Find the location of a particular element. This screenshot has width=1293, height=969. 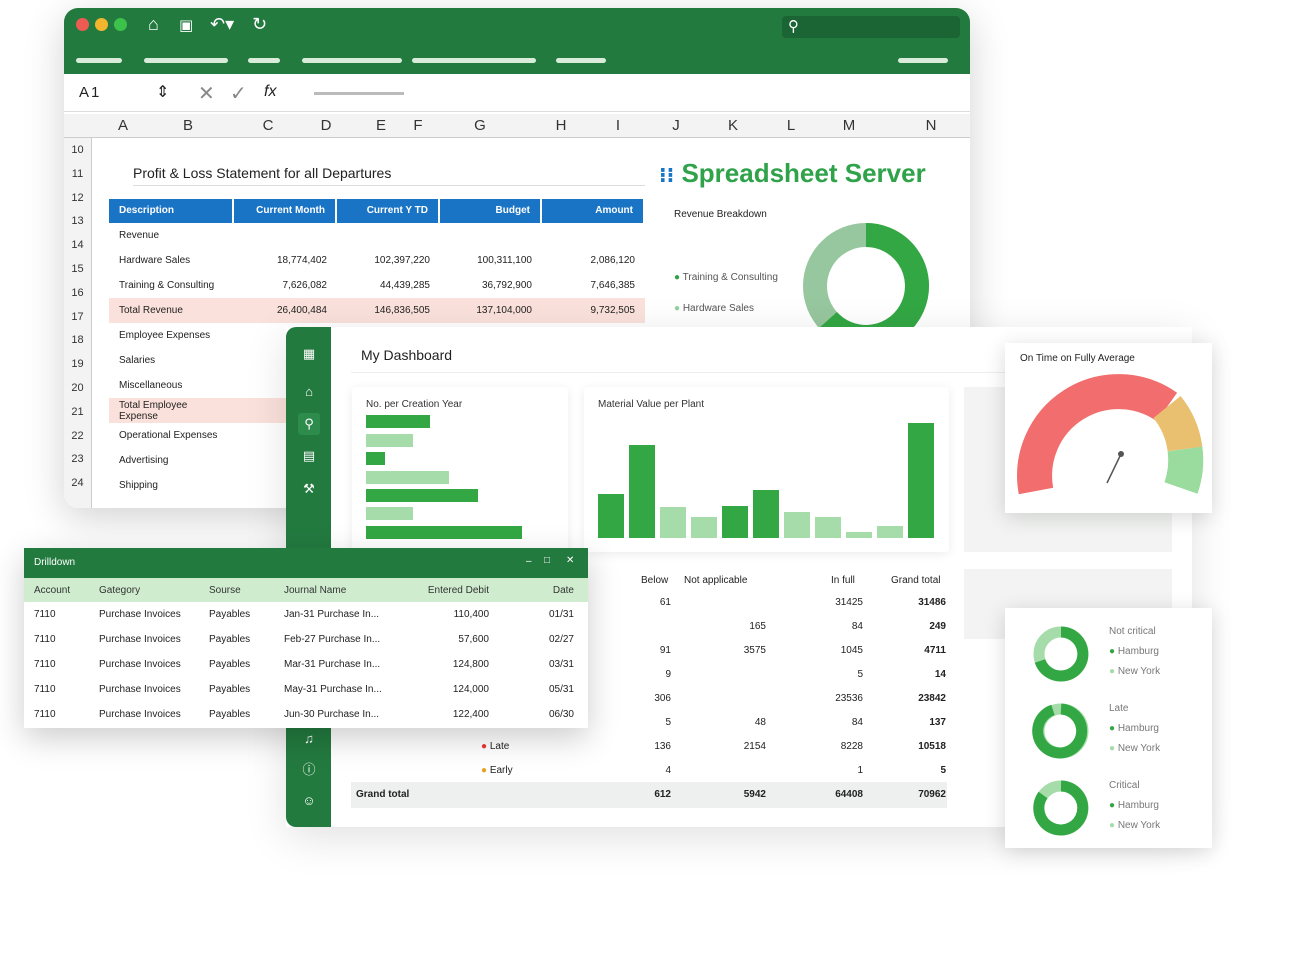

pivot-cell: 1045 is located at coordinates (852, 650).